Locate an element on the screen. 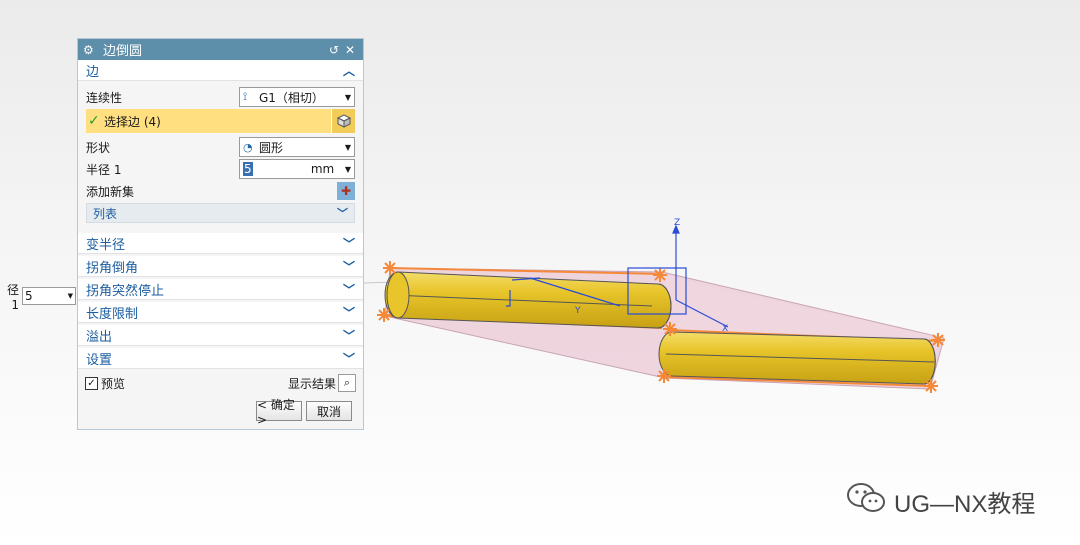 This screenshot has height=545, width=1080. chevron-up-icon: ︿ is located at coordinates (349, 70).